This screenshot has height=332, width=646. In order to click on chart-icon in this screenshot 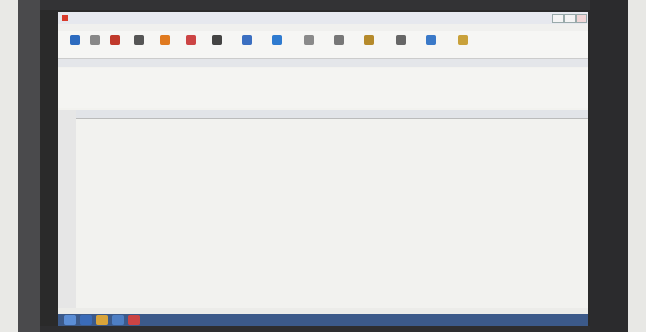, I will do `click(247, 40)`.